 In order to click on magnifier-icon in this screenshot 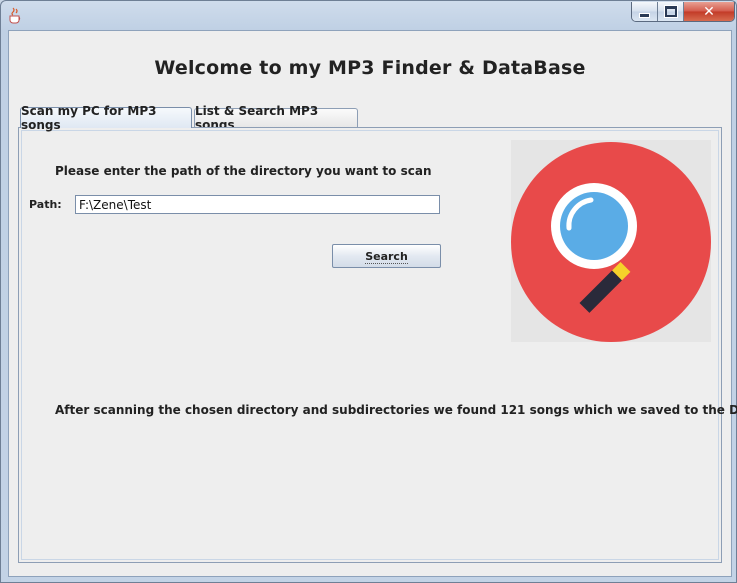, I will do `click(611, 242)`.